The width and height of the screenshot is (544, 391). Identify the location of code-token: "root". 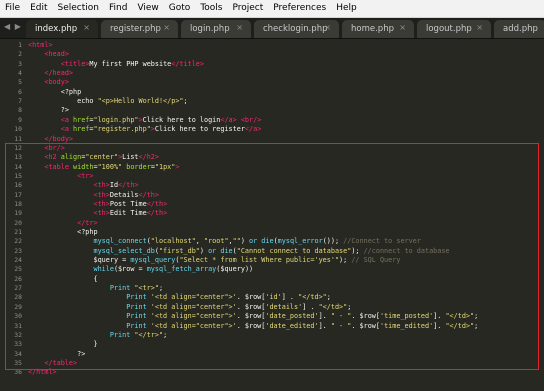
(216, 241).